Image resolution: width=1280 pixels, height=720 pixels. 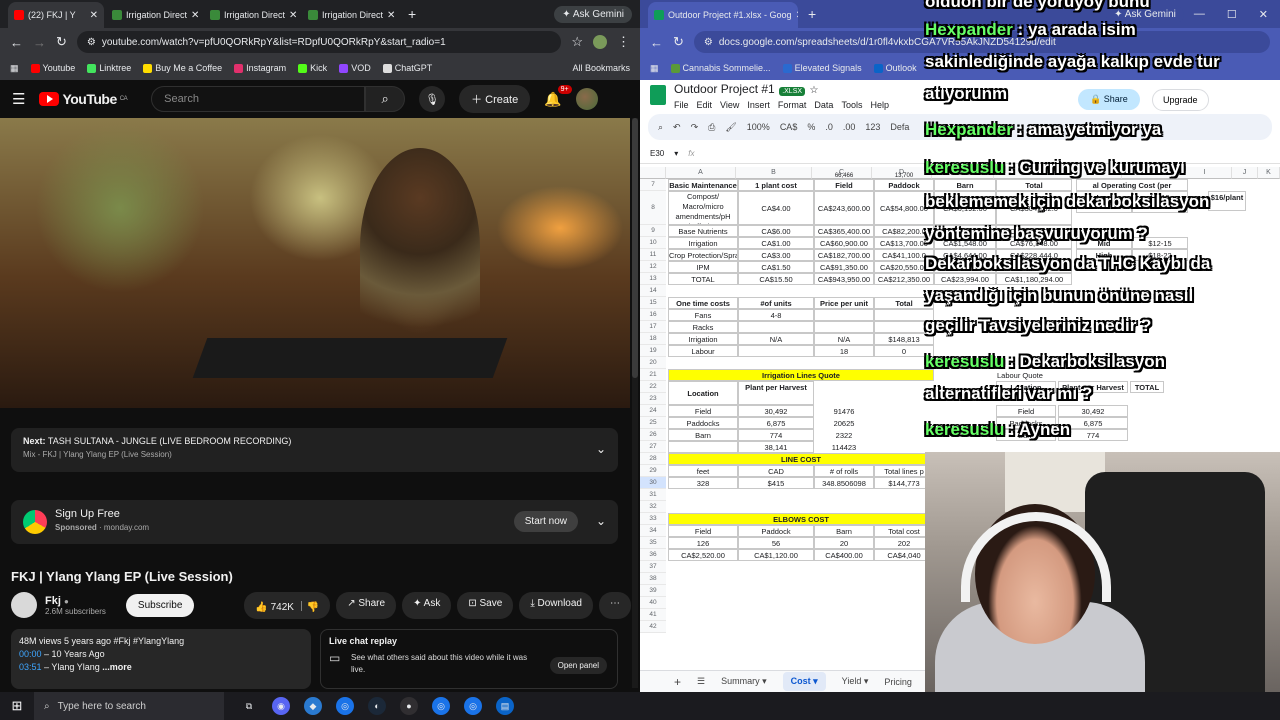 I want to click on row-header-28: 28, so click(x=653, y=459).